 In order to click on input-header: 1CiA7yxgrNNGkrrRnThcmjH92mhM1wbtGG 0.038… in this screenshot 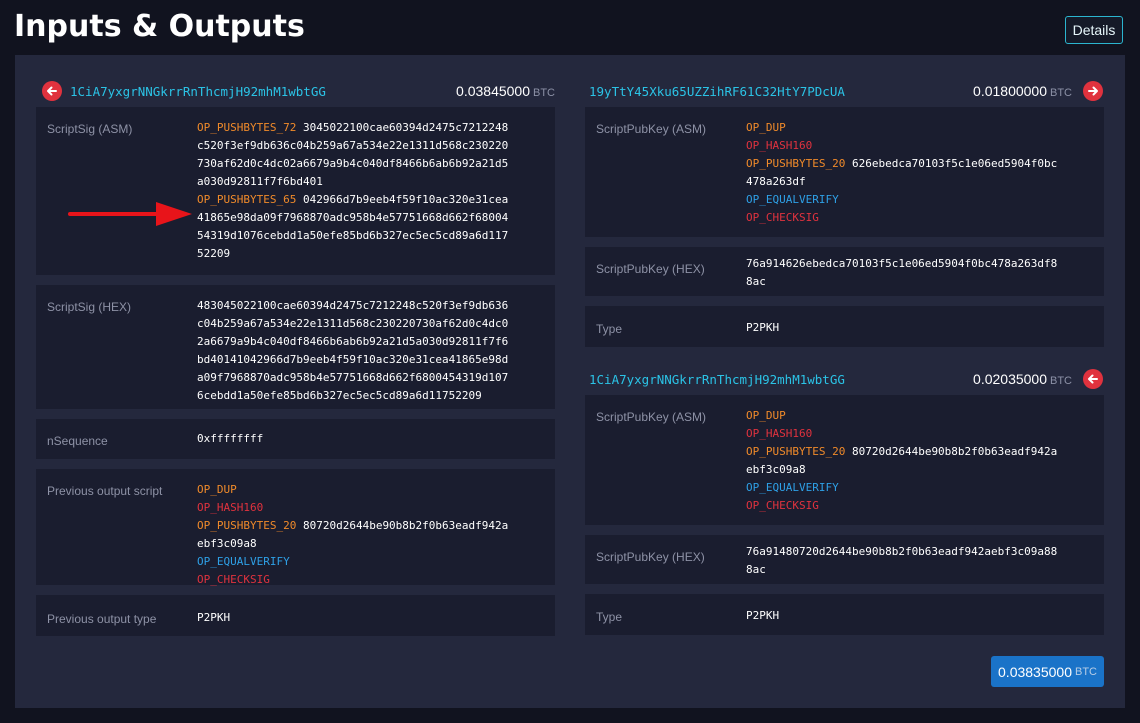, I will do `click(295, 91)`.